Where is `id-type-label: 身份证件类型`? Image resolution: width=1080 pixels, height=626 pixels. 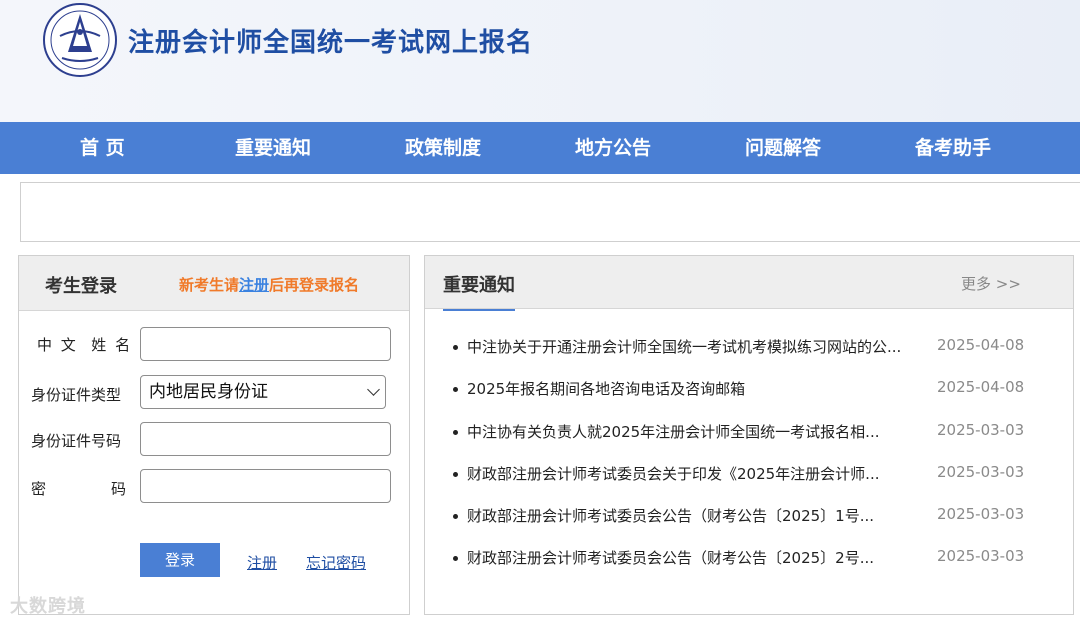
id-type-label: 身份证件类型 is located at coordinates (76, 395).